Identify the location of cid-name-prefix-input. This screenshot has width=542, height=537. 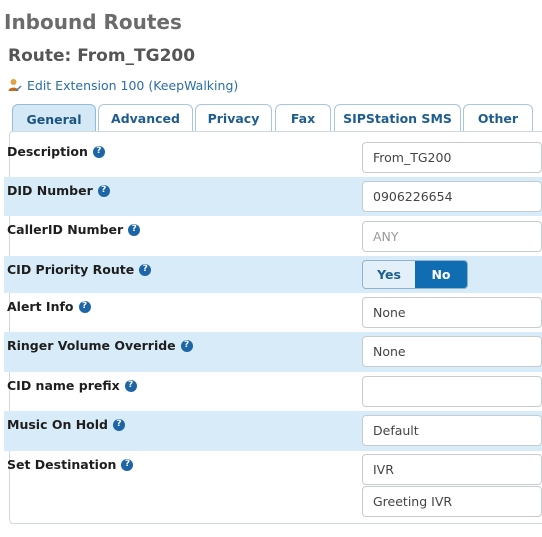
(452, 391).